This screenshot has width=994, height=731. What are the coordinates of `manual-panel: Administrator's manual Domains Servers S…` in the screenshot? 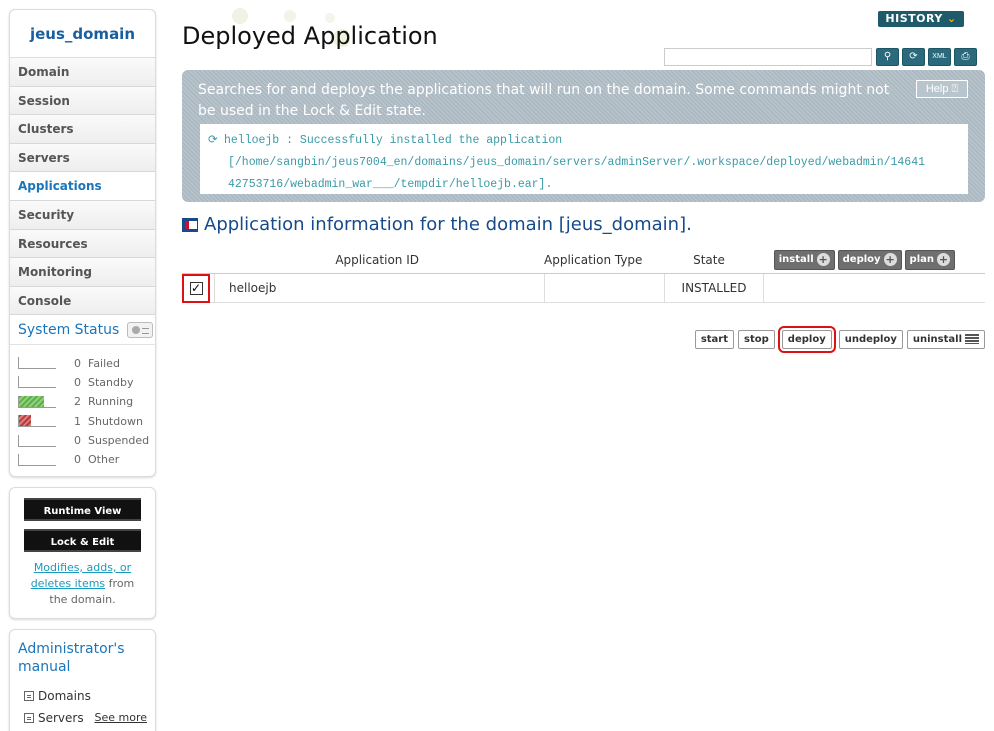 It's located at (82, 679).